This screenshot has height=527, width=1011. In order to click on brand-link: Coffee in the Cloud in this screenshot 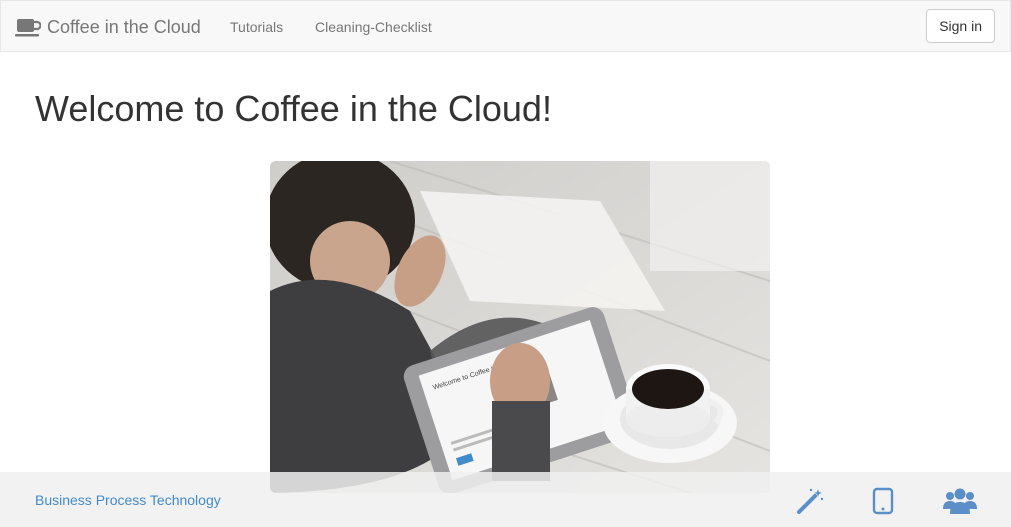, I will do `click(108, 27)`.